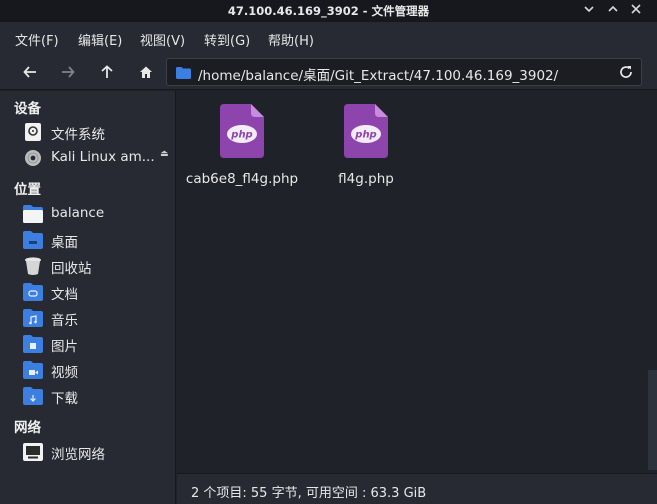 The width and height of the screenshot is (657, 504). Describe the element at coordinates (33, 396) in the screenshot. I see `downloads-folder-icon` at that location.